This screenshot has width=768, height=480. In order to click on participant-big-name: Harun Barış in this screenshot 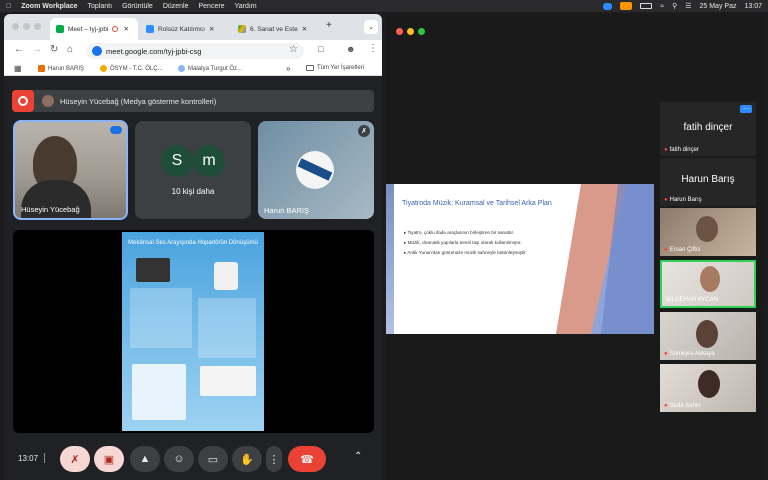, I will do `click(708, 179)`.